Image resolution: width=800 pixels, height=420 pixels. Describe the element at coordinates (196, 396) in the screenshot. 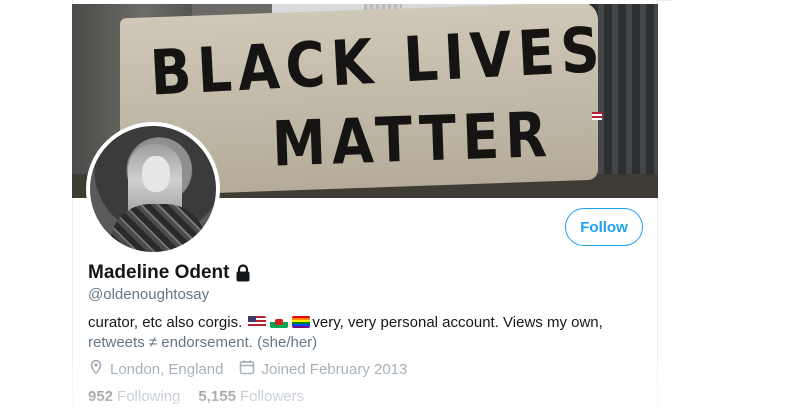

I see `profile-stats: 952 Following 5,155 Followers` at that location.